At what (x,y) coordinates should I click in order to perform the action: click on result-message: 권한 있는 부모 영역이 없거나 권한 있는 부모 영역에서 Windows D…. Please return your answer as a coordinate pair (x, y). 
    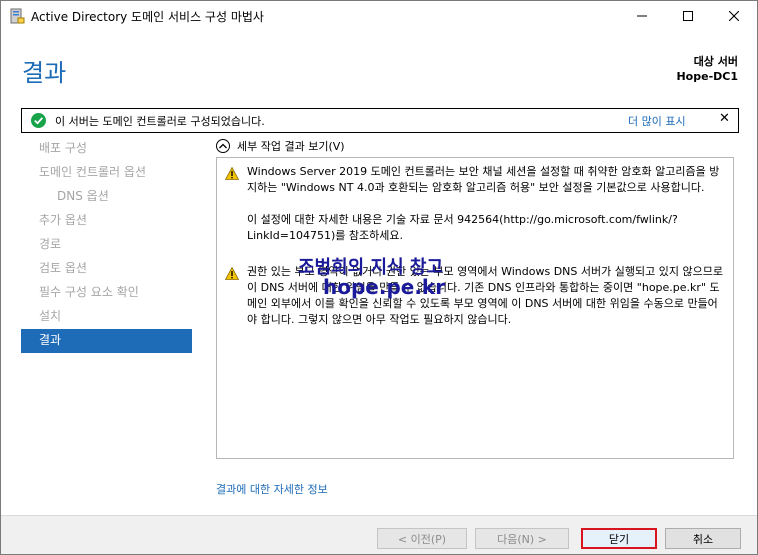
    Looking at the image, I should click on (474, 296).